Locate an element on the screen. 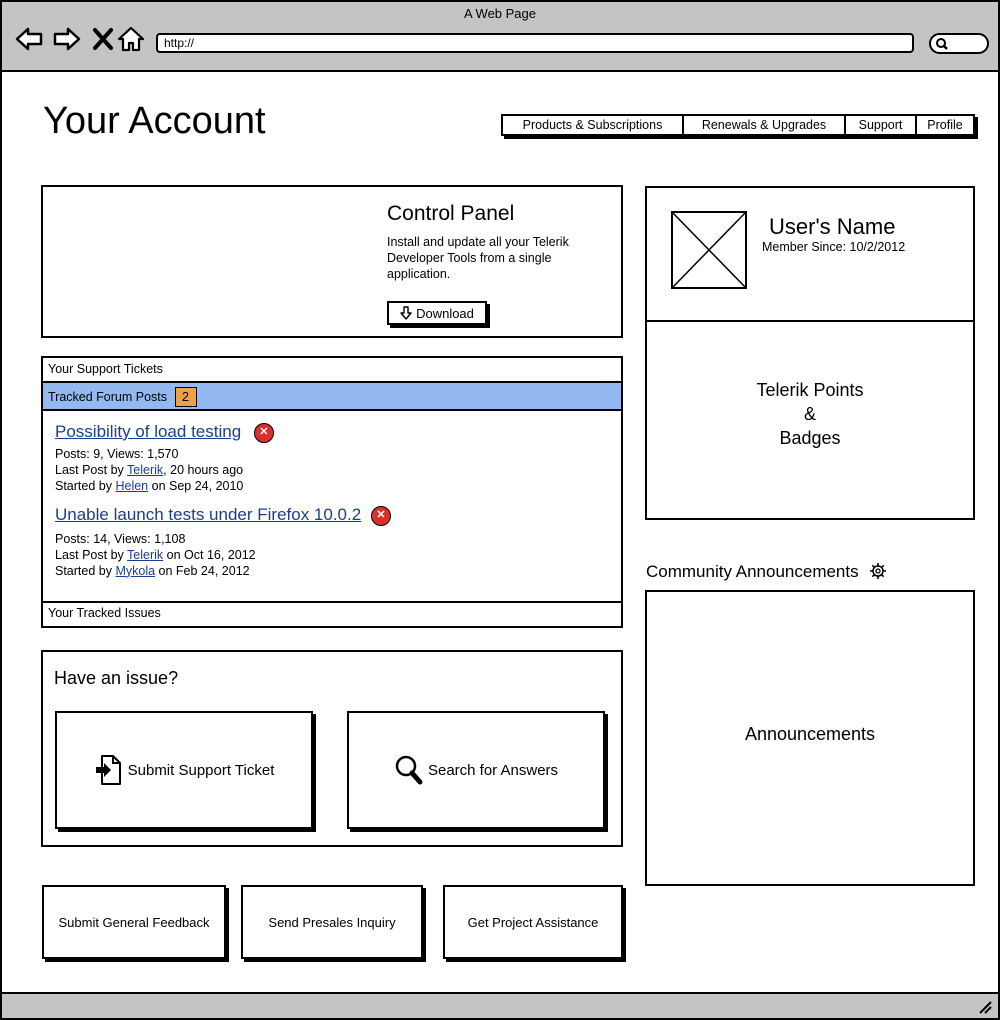  forum-post-started: Started by Mykola on Feb 24, 2012 is located at coordinates (335, 571).